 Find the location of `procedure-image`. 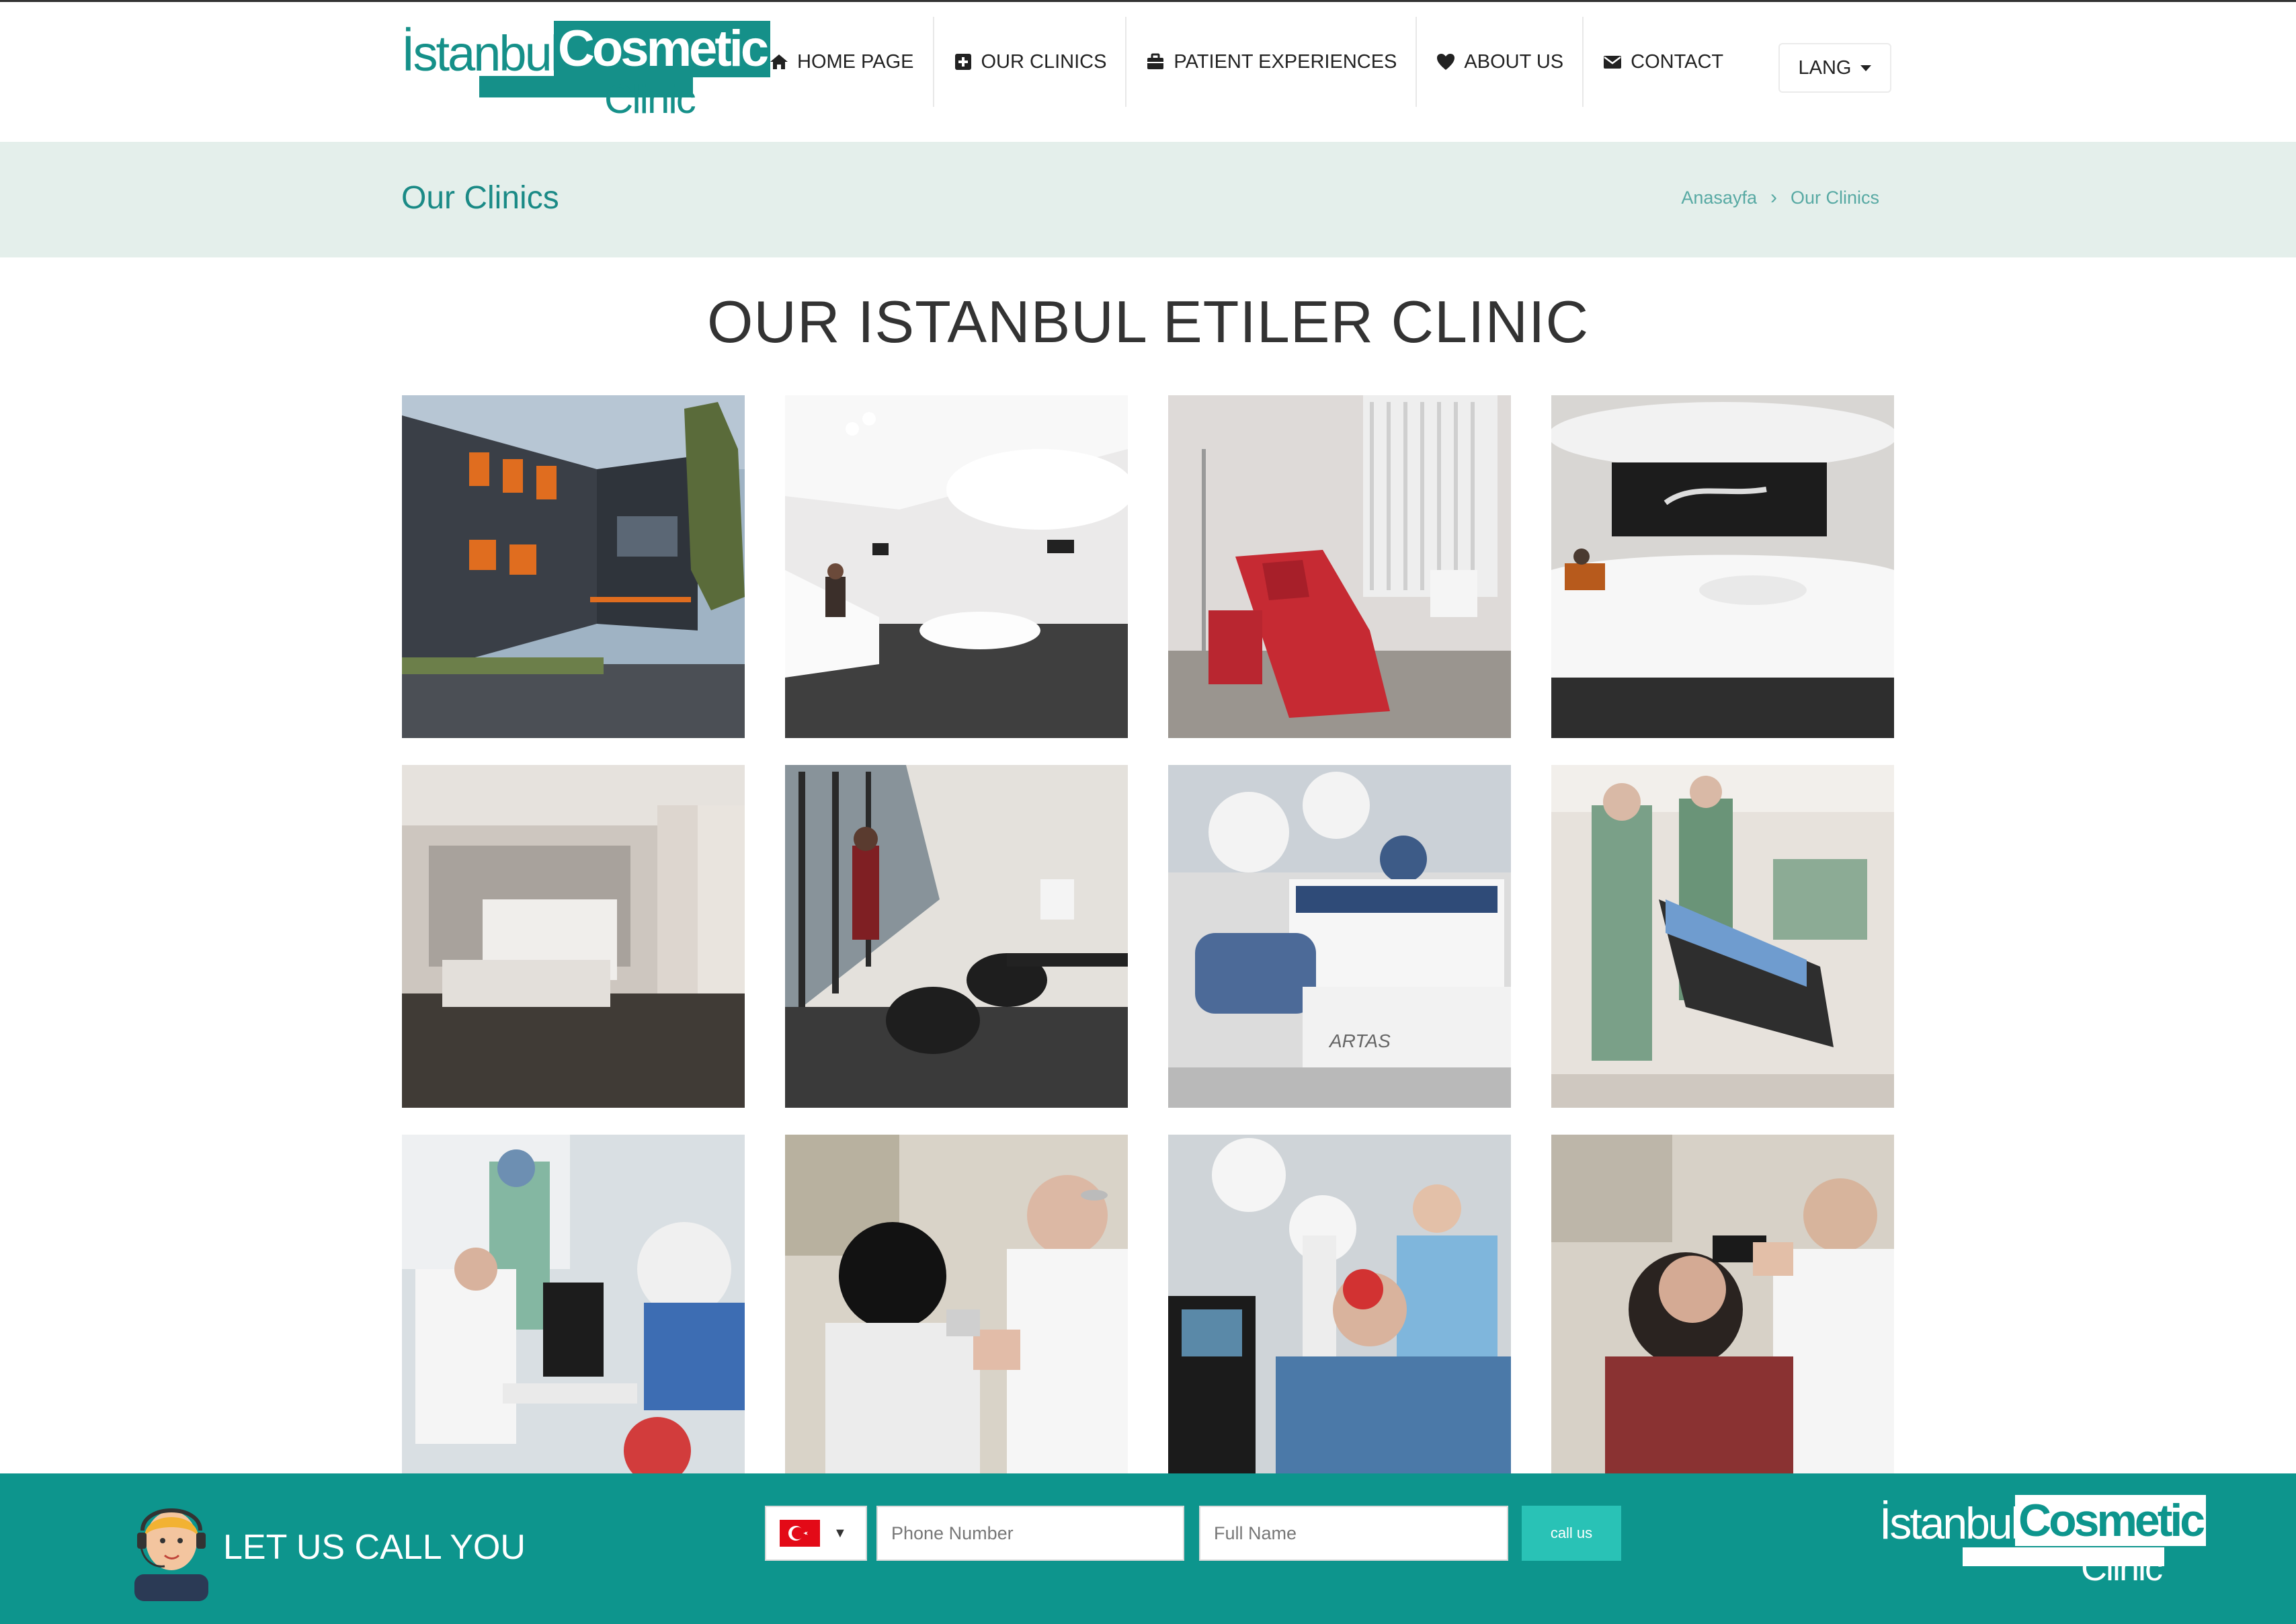

procedure-image is located at coordinates (1722, 936).